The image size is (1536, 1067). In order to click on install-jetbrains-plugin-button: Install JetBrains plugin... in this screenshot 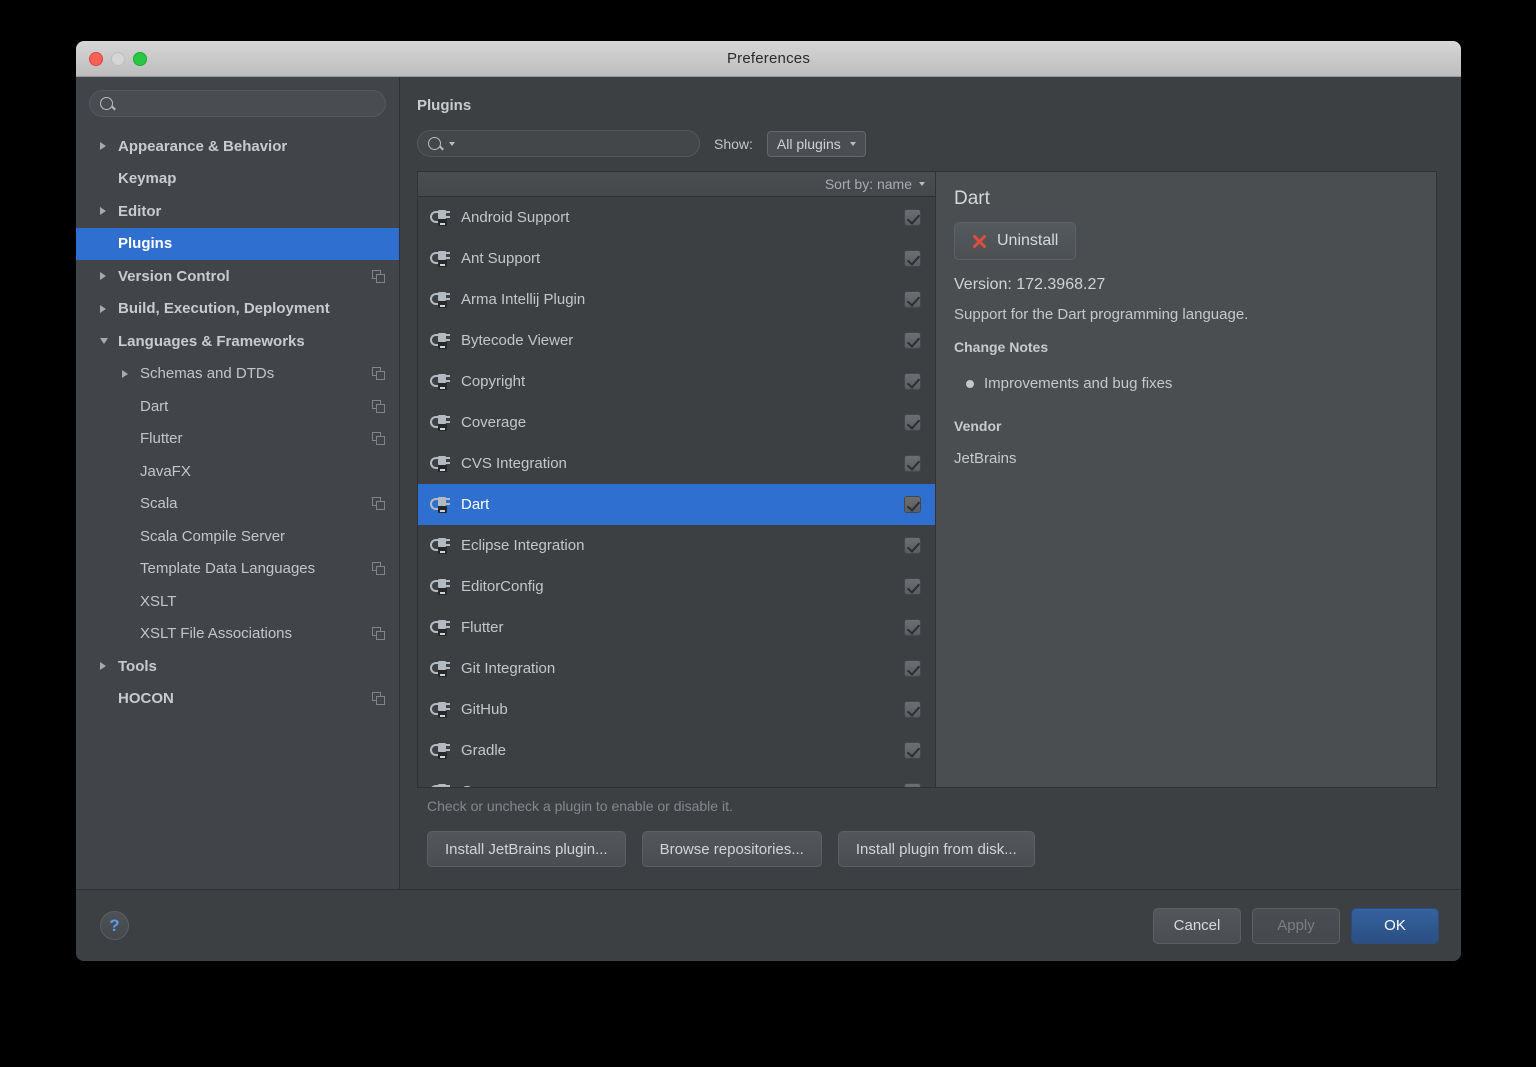, I will do `click(526, 849)`.